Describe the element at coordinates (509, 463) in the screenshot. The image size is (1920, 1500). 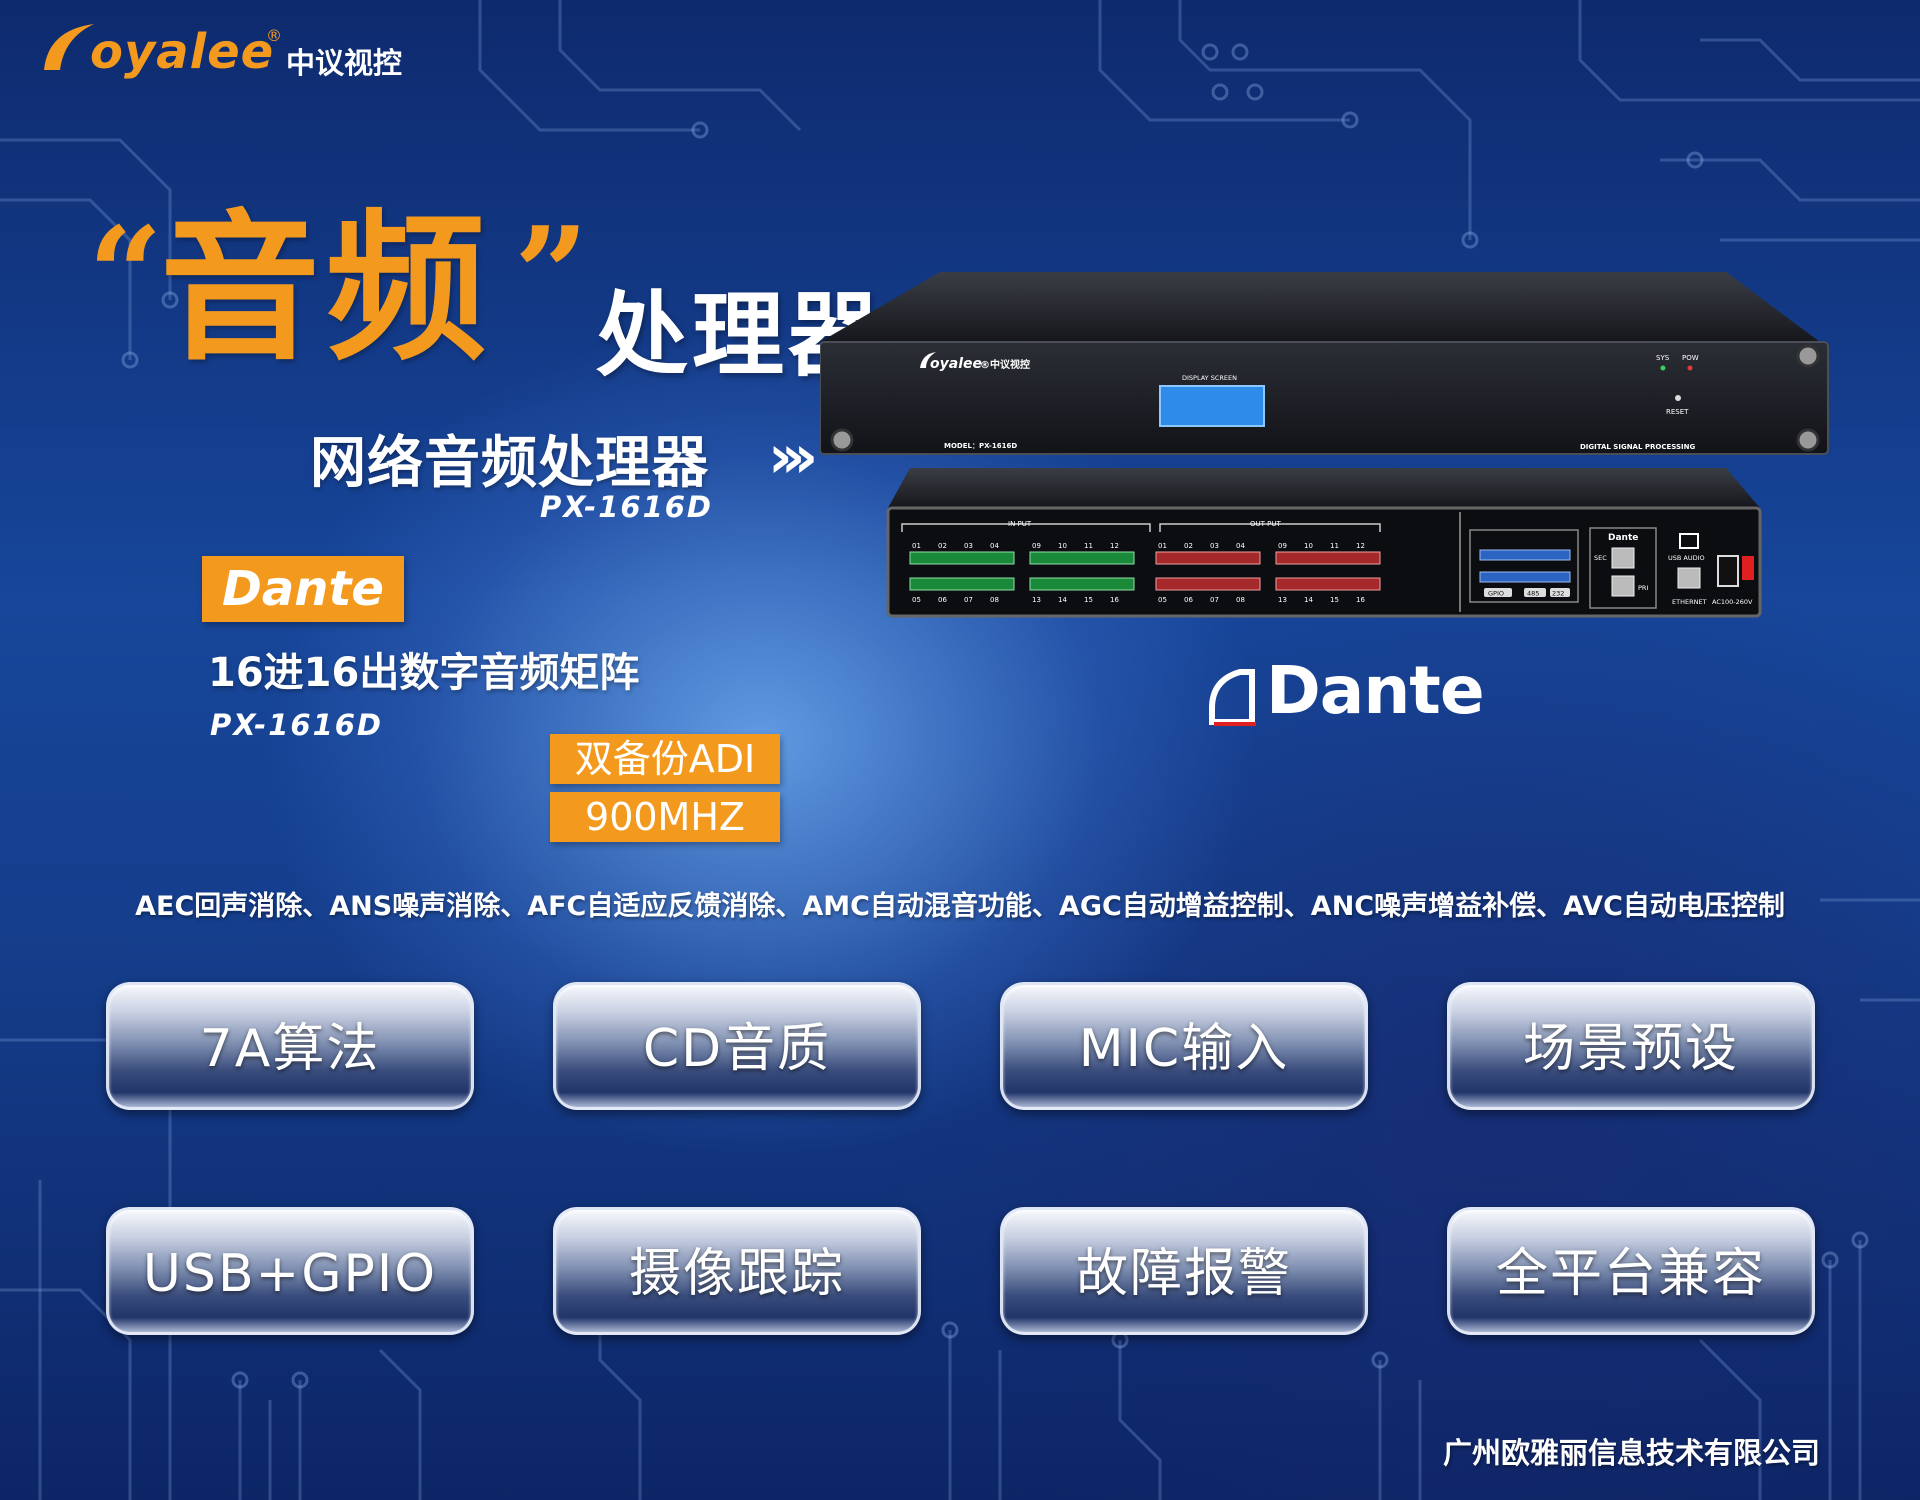
I see `product-subtitle: 网络音频处理器` at that location.